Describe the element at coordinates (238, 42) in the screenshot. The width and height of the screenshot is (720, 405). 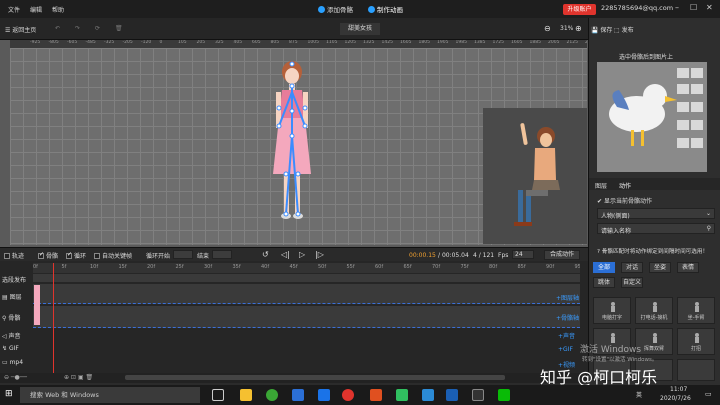
I see `ruler-tick: 405` at that location.